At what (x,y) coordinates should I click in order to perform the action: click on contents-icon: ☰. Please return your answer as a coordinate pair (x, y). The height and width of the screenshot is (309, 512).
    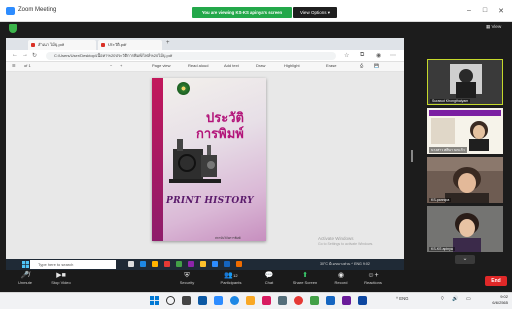
    Looking at the image, I should click on (14, 65).